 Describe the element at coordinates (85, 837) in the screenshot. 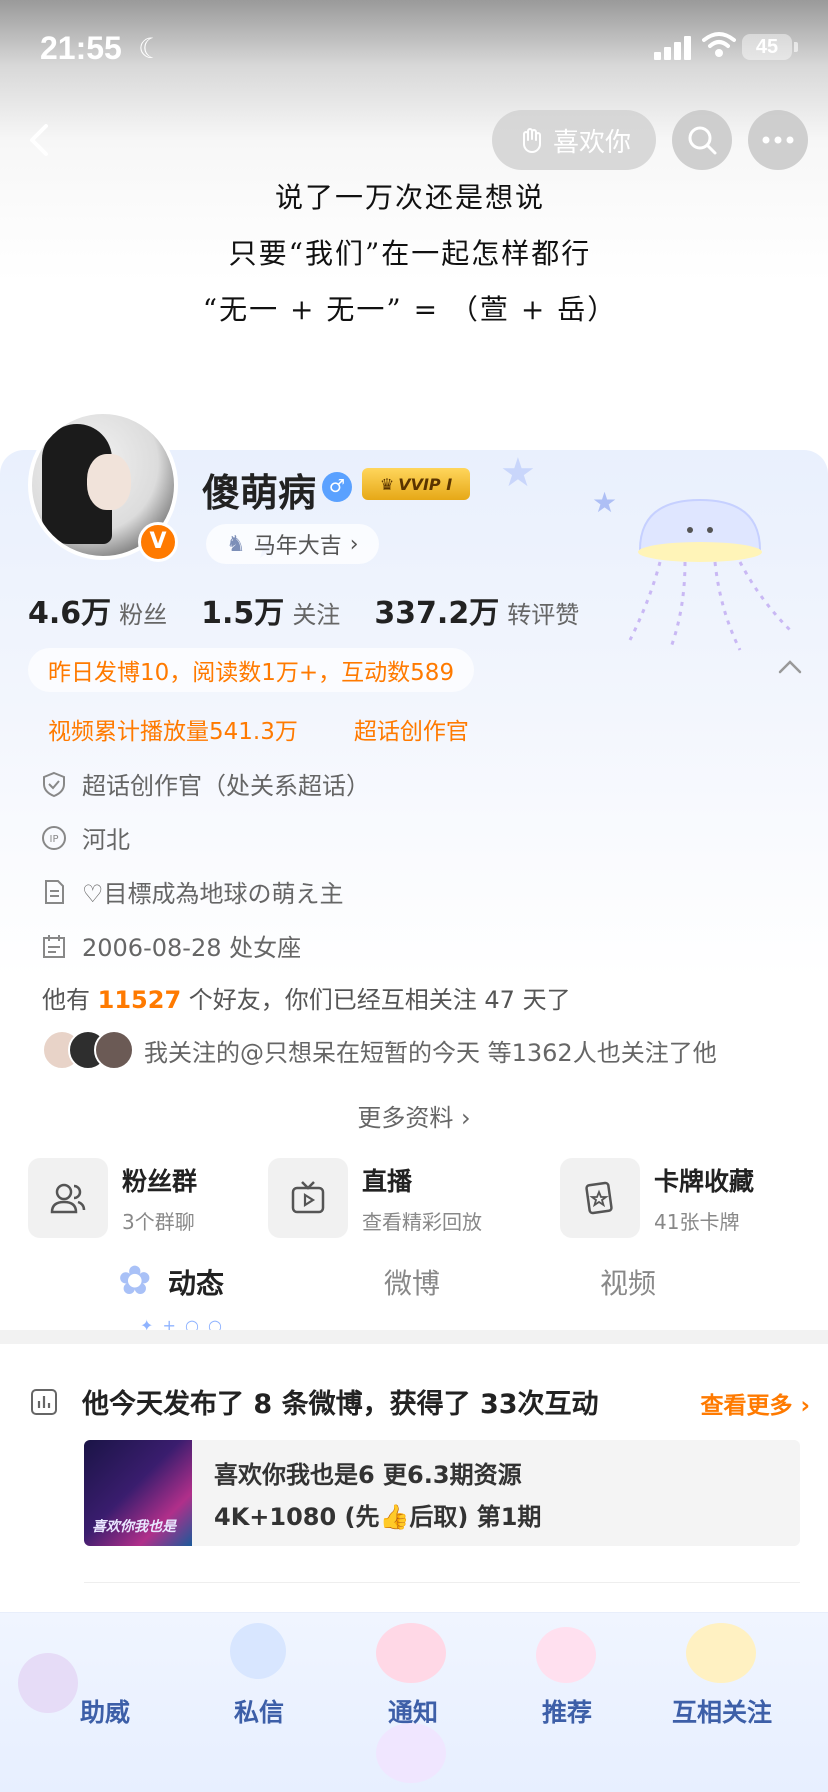

I see `info-row: IP 河北` at that location.